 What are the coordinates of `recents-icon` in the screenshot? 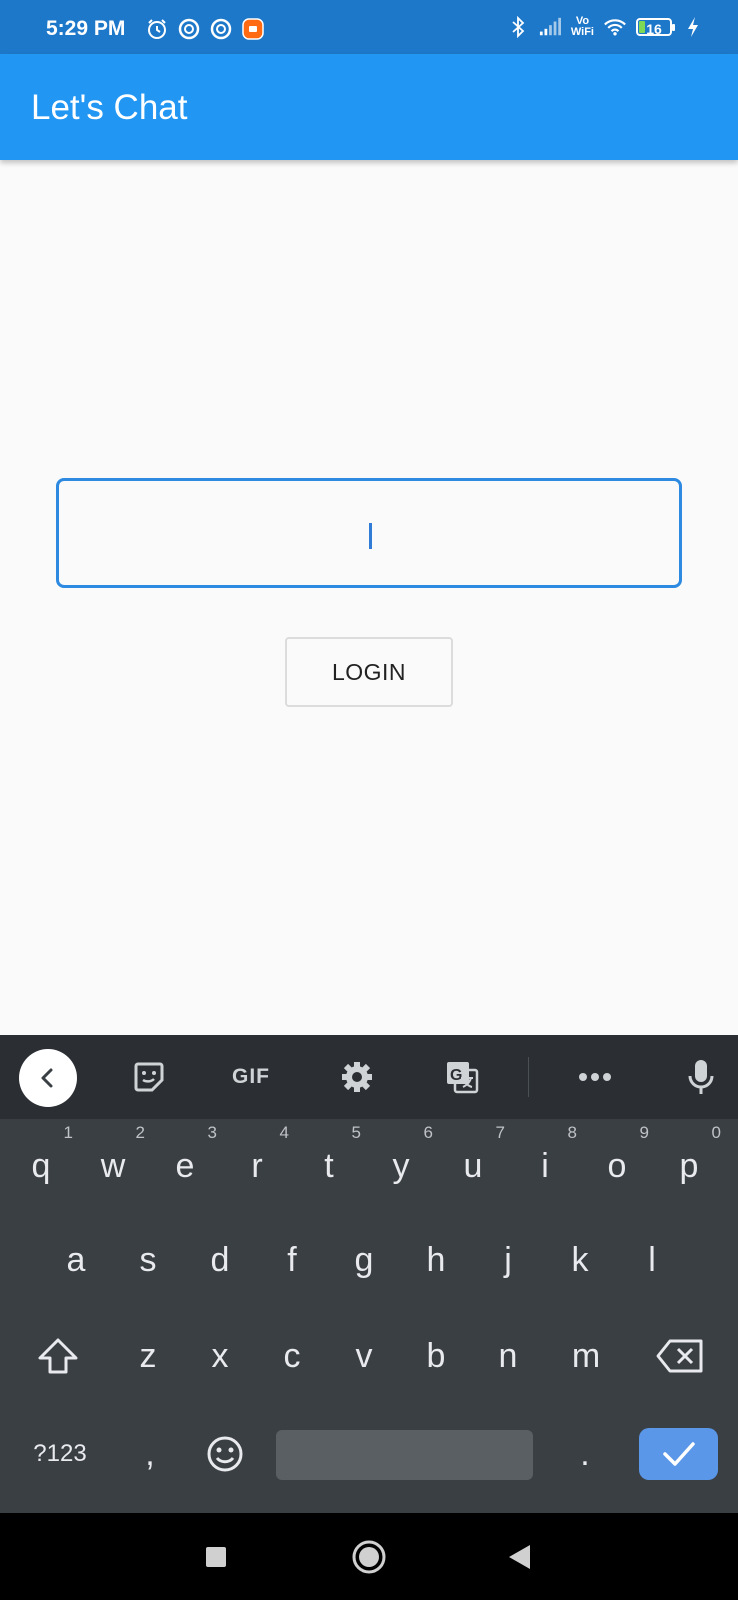 It's located at (216, 1556).